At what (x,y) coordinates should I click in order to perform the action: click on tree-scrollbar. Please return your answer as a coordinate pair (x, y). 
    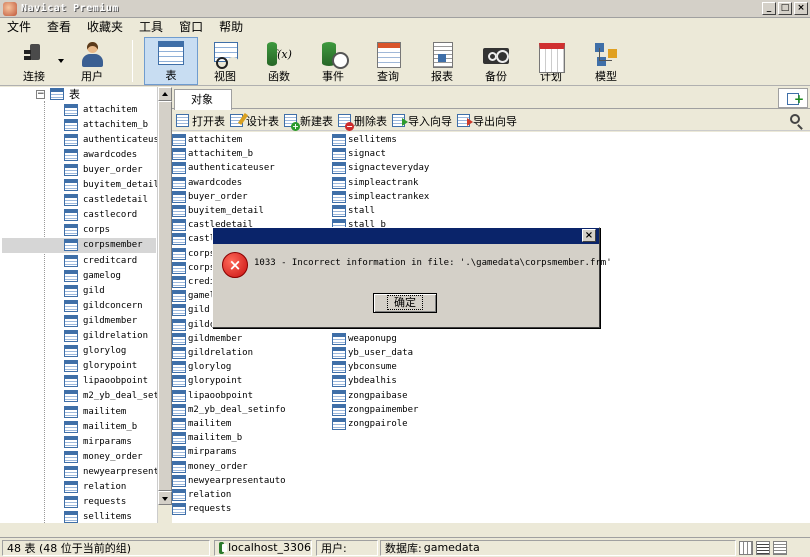
    Looking at the image, I should click on (164, 305).